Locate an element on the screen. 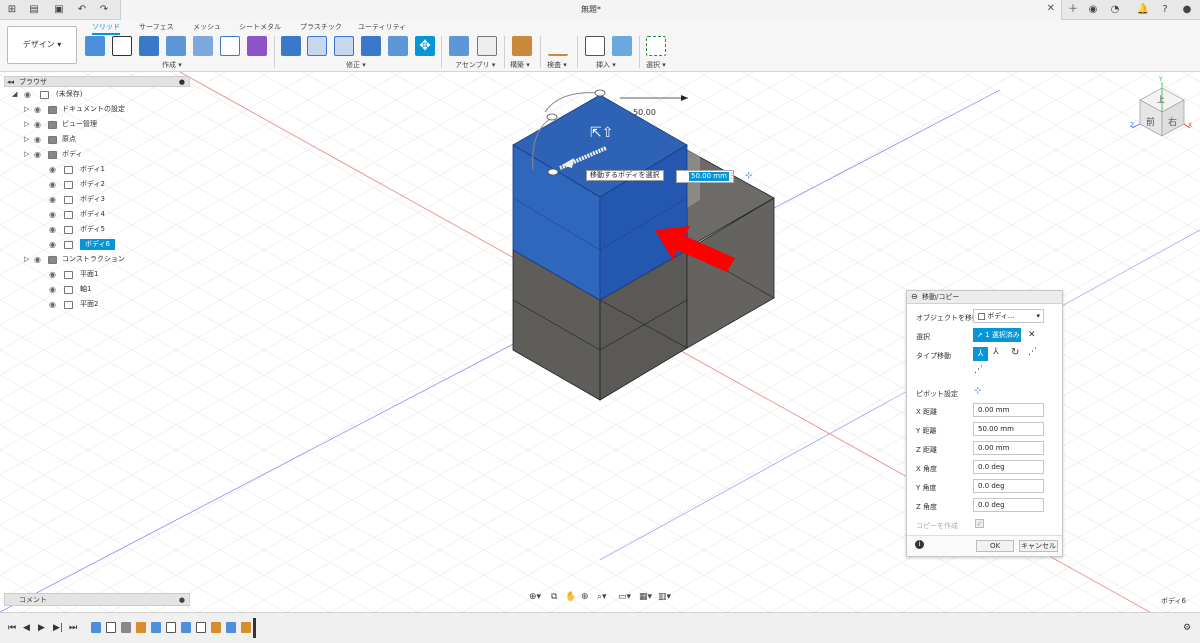 The height and width of the screenshot is (643, 1200). step-forward-icon: ▶| is located at coordinates (58, 628).